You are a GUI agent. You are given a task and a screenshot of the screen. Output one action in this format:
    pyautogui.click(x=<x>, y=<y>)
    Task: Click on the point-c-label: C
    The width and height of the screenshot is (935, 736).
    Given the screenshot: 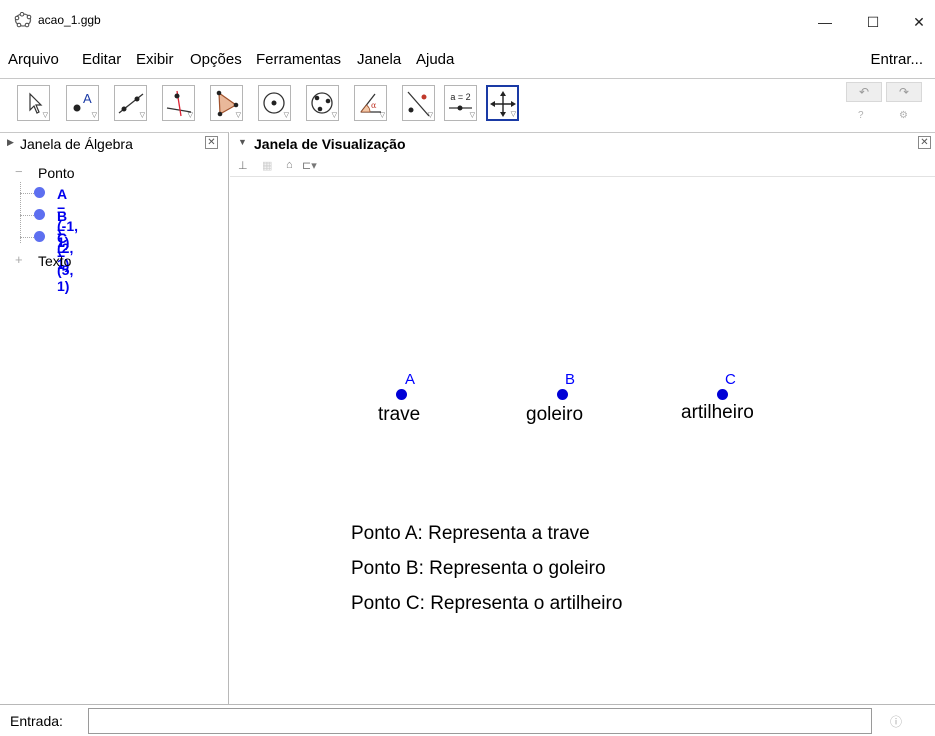 What is the action you would take?
    pyautogui.click(x=730, y=379)
    